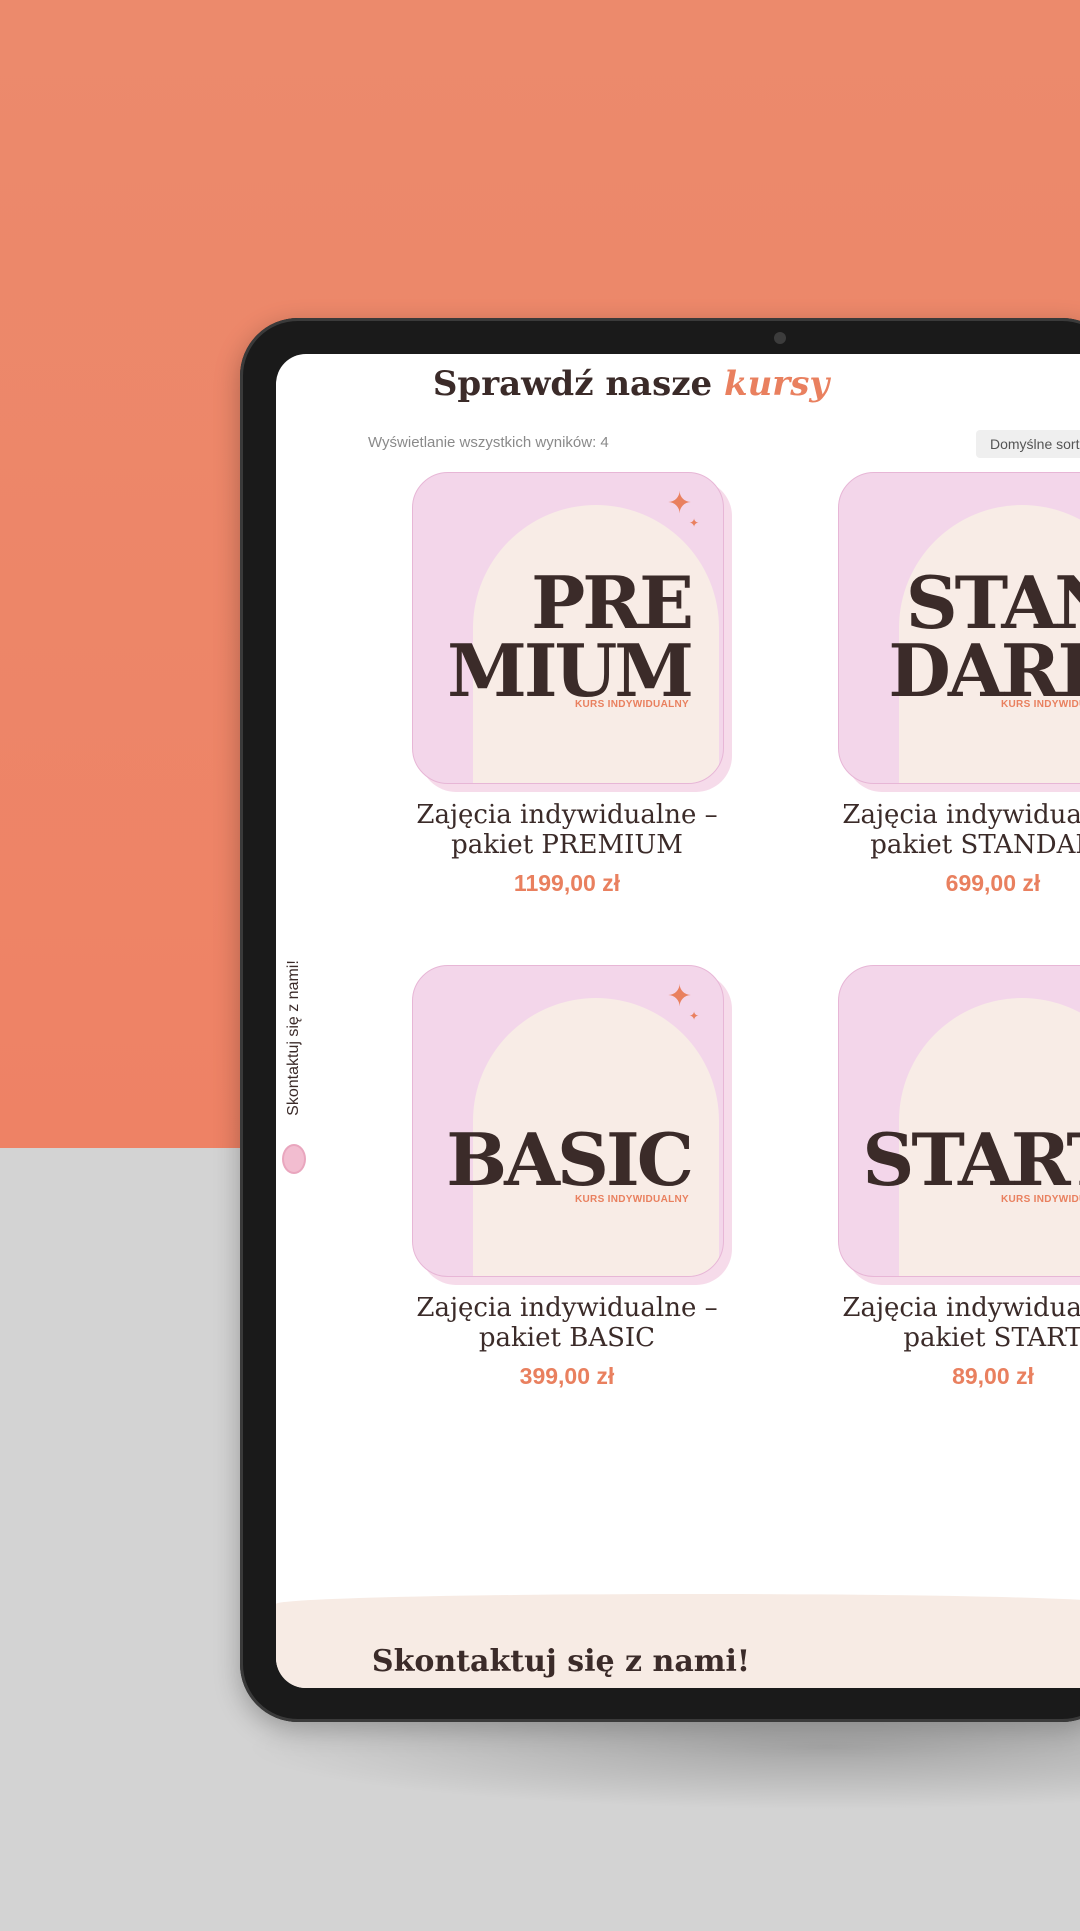 The width and height of the screenshot is (1080, 1931). I want to click on contact-side-tab: Skontaktuj się z nami!, so click(294, 1038).